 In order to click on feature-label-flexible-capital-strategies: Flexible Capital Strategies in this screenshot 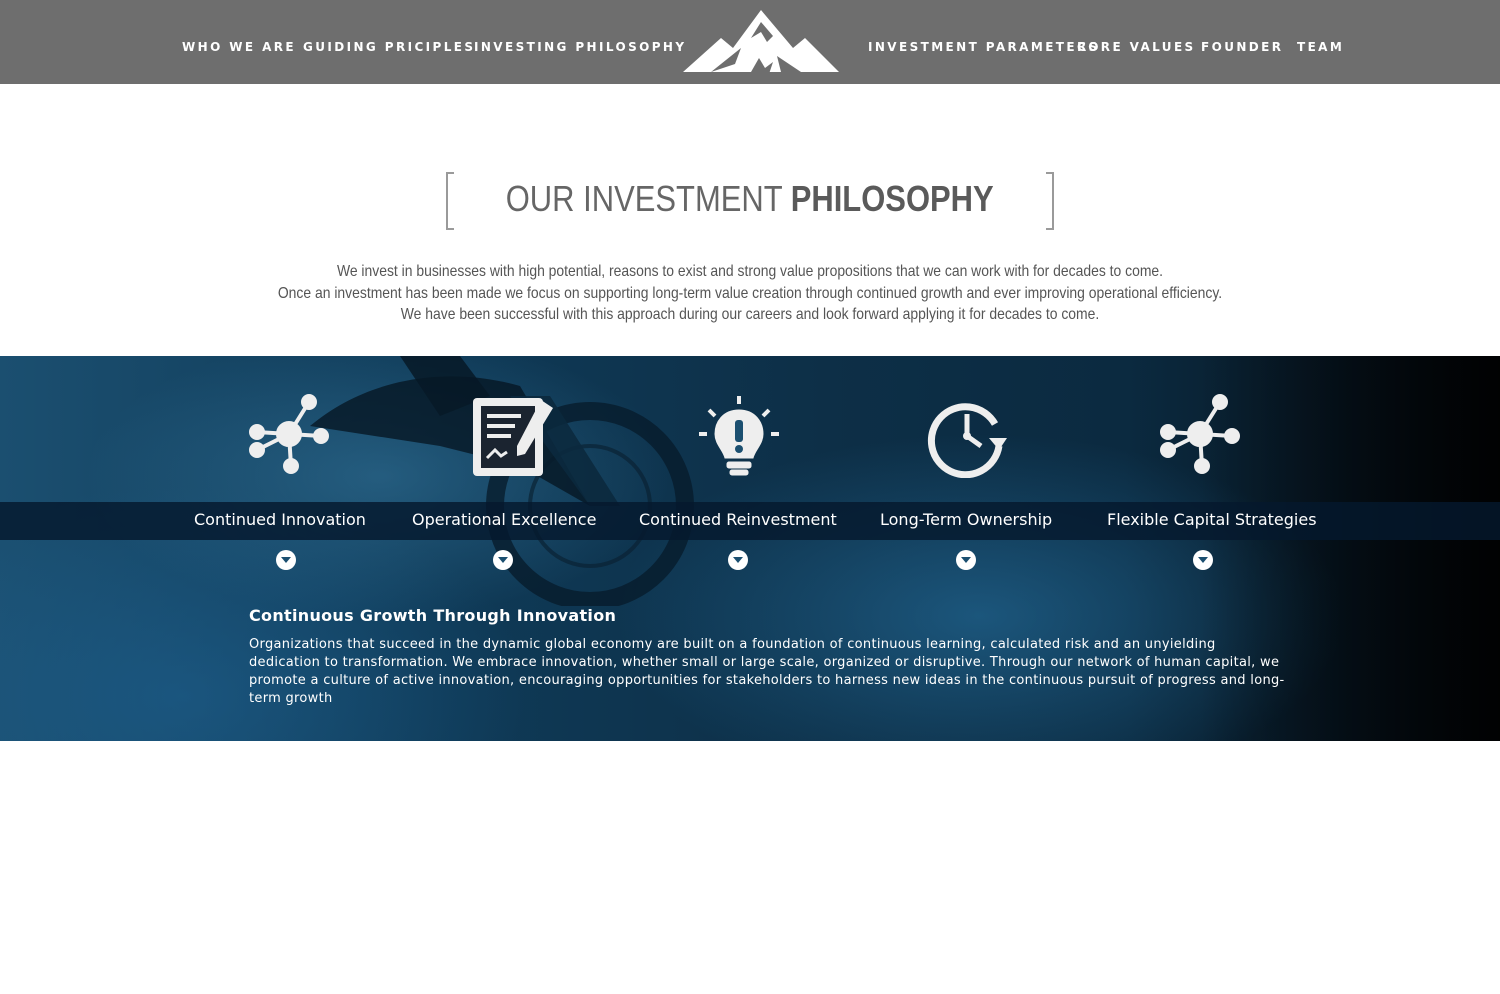, I will do `click(1212, 519)`.